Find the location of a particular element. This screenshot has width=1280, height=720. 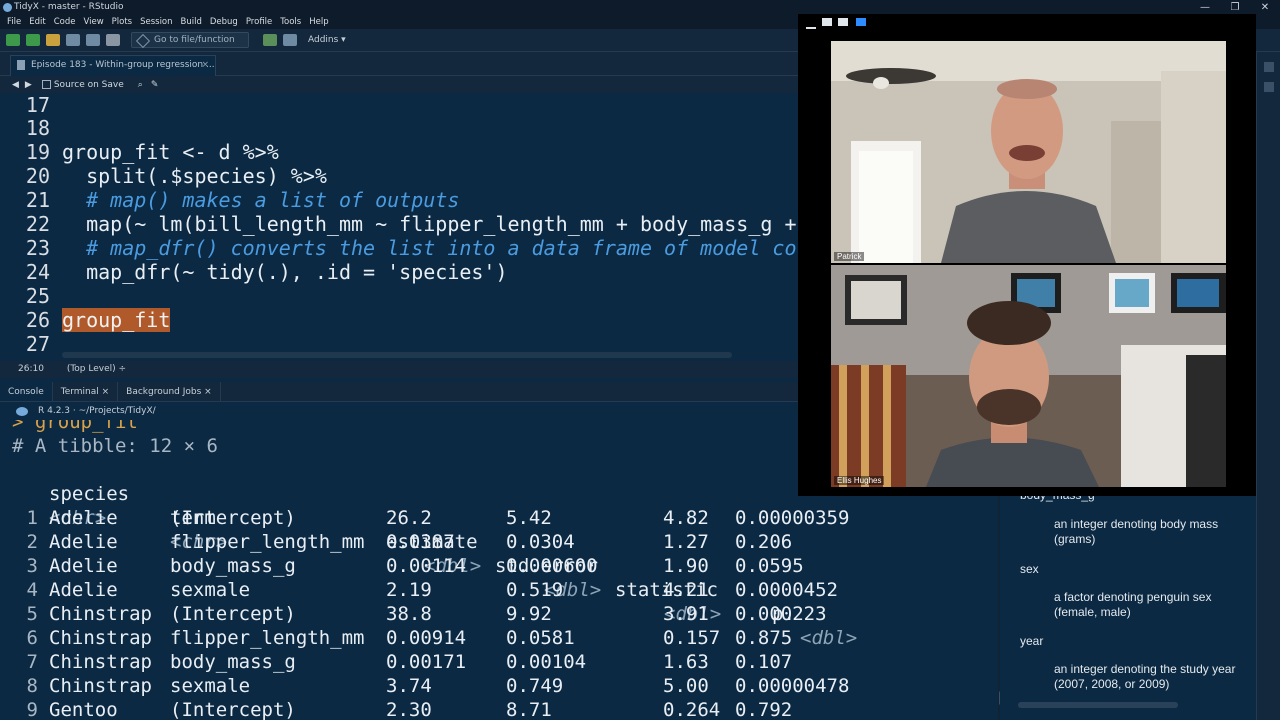

menu-session: Session is located at coordinates (156, 22).